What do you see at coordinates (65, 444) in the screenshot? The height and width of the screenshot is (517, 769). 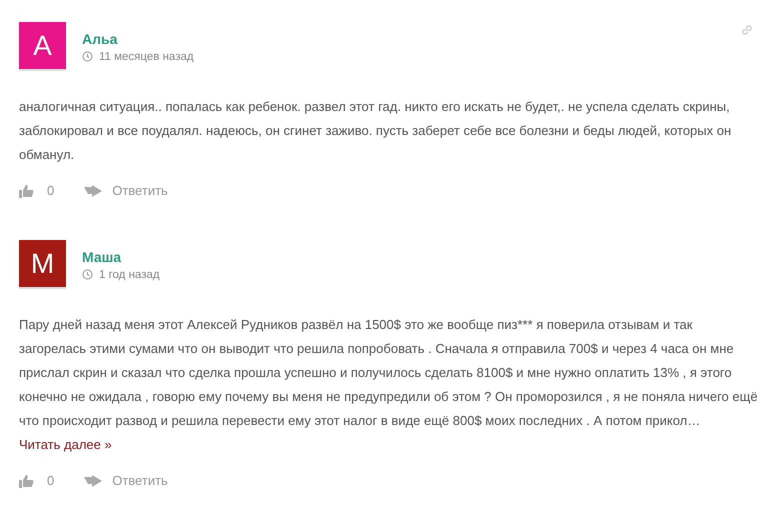 I see `read-more-link: Читать далее »` at bounding box center [65, 444].